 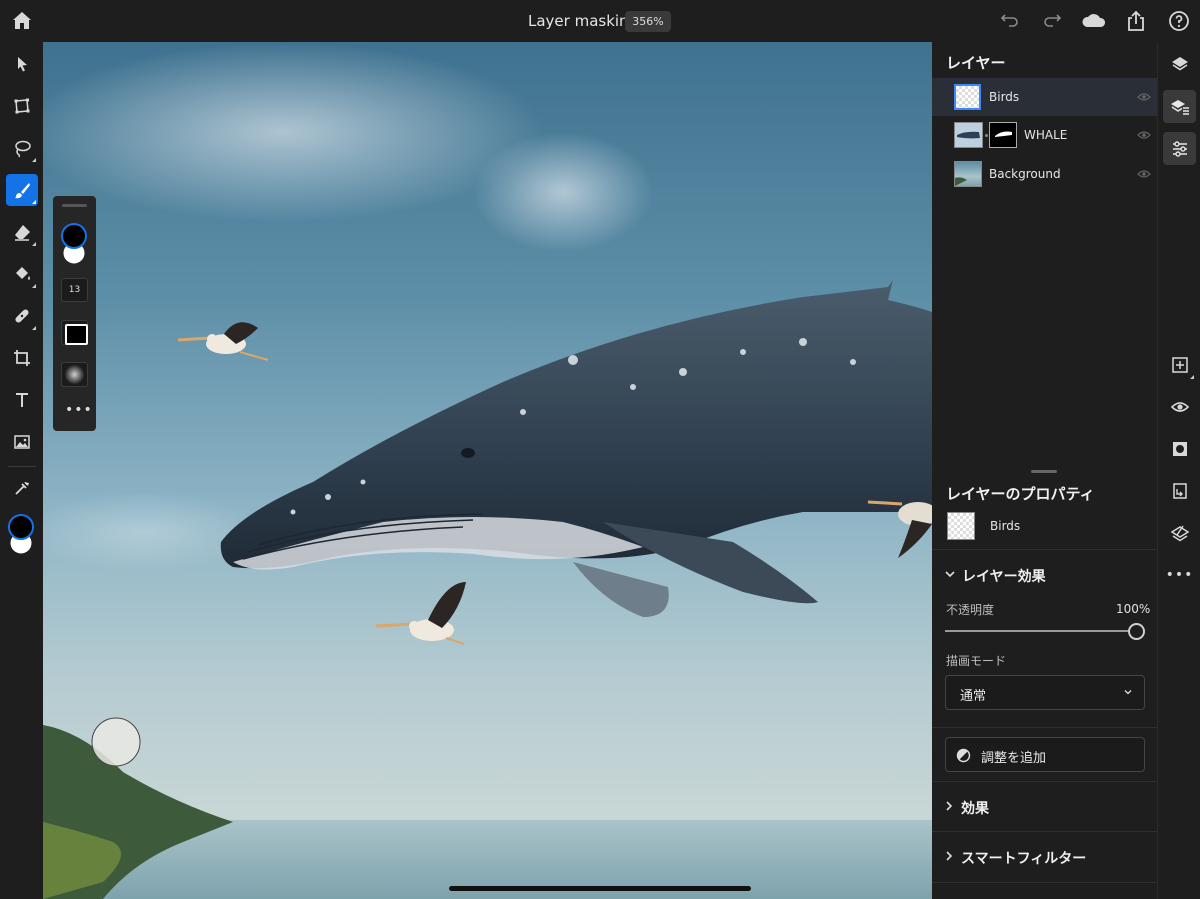 I want to click on opacity-value: 100%, so click(x=1133, y=609).